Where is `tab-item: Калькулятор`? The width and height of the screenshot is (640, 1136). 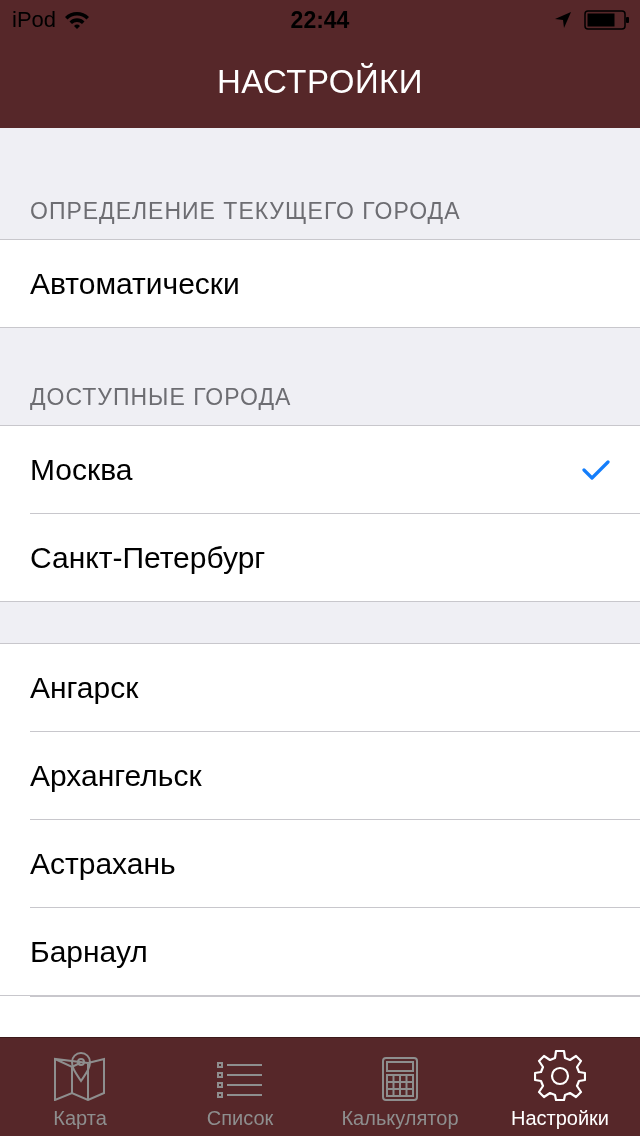 tab-item: Калькулятор is located at coordinates (400, 1087).